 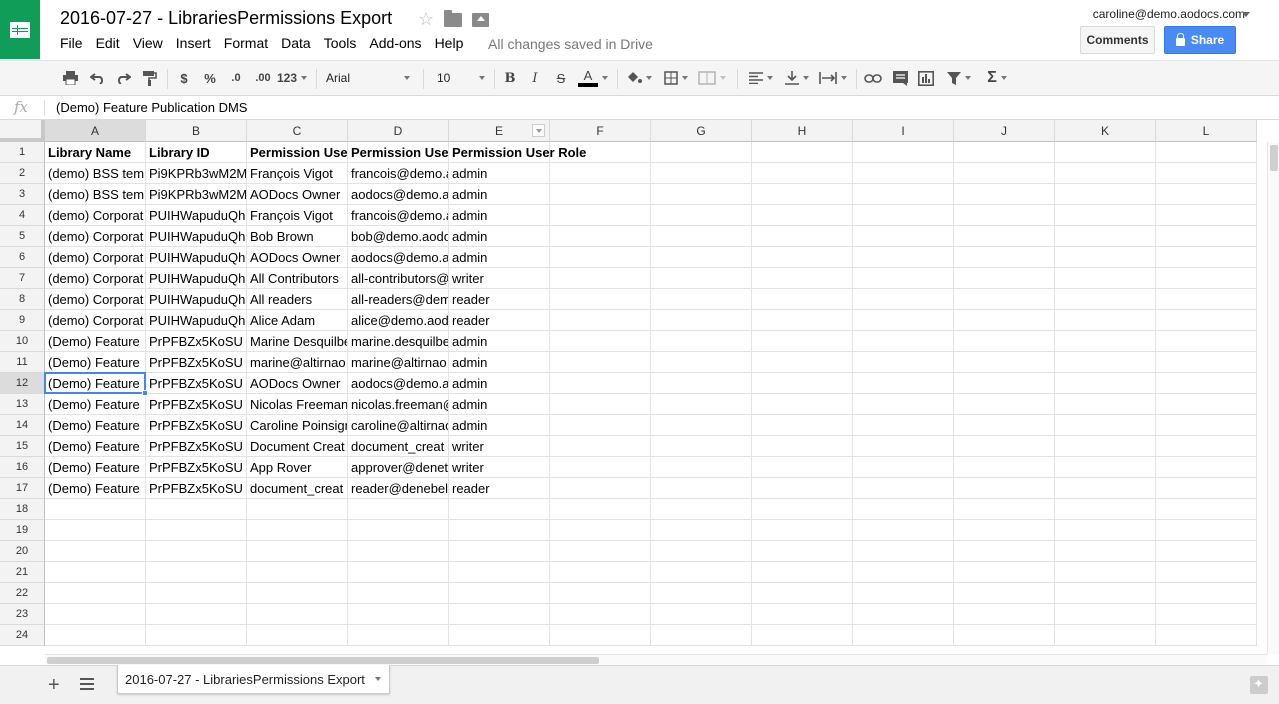 What do you see at coordinates (95, 572) in the screenshot?
I see `cell-a21` at bounding box center [95, 572].